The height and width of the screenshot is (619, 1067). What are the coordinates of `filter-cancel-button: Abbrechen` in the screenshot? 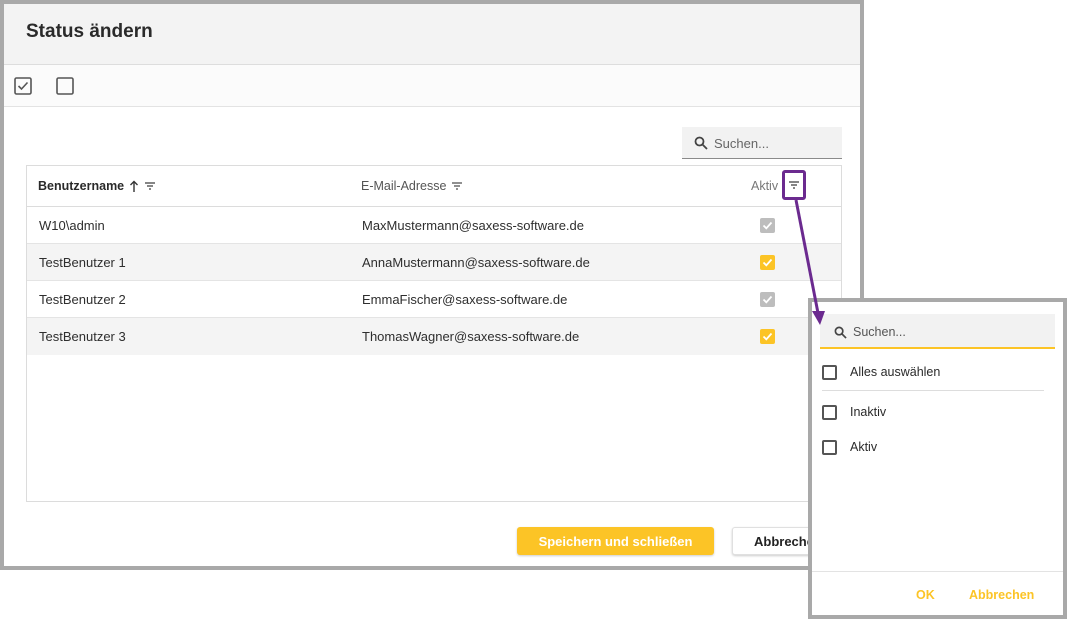 It's located at (1001, 595).